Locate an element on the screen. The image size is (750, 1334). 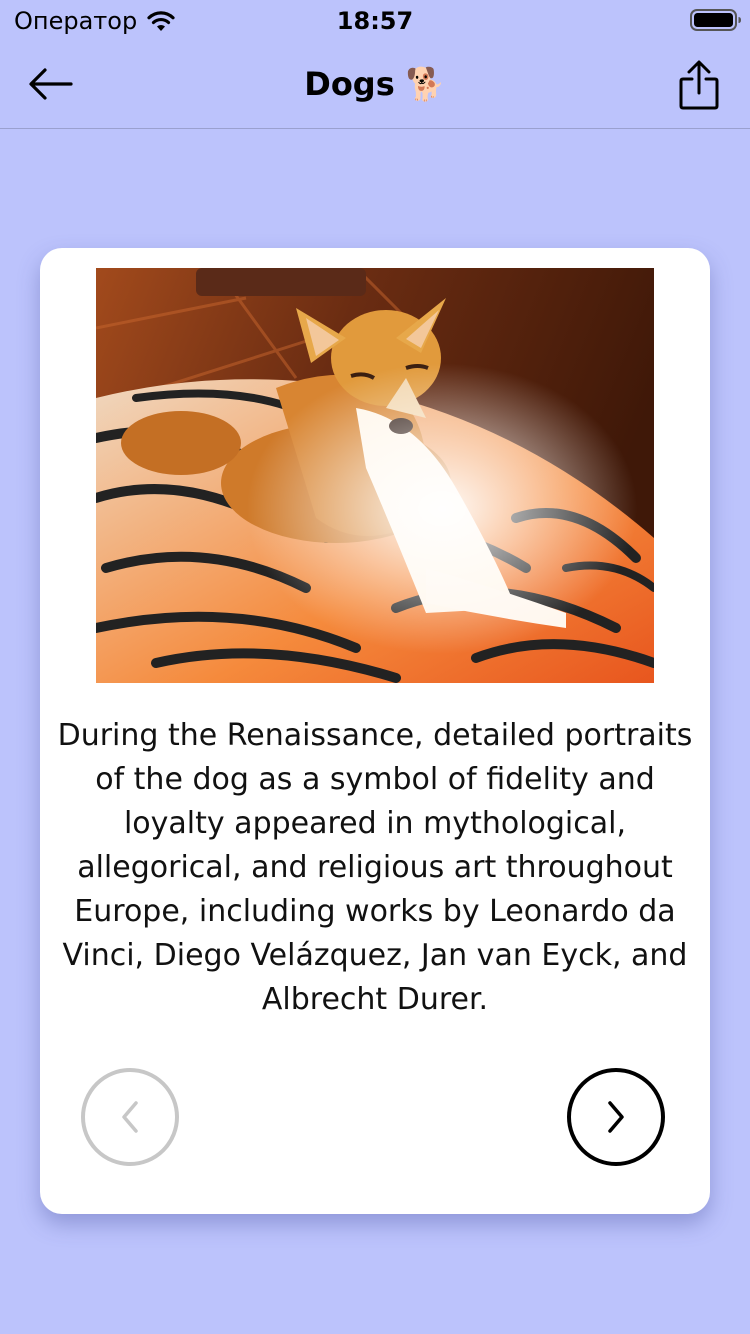
share-button is located at coordinates (699, 85).